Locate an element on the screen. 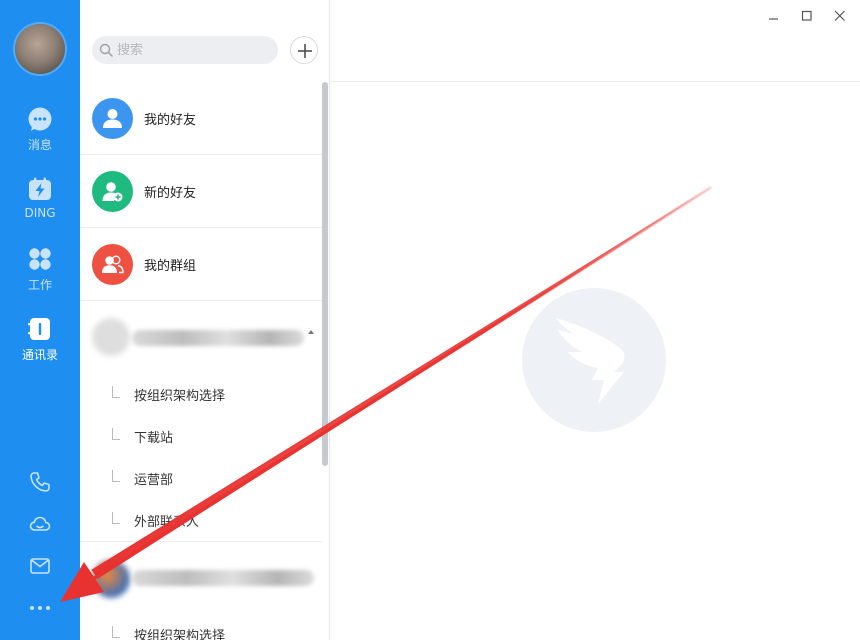 The image size is (860, 640). contacts-book-icon is located at coordinates (39, 329).